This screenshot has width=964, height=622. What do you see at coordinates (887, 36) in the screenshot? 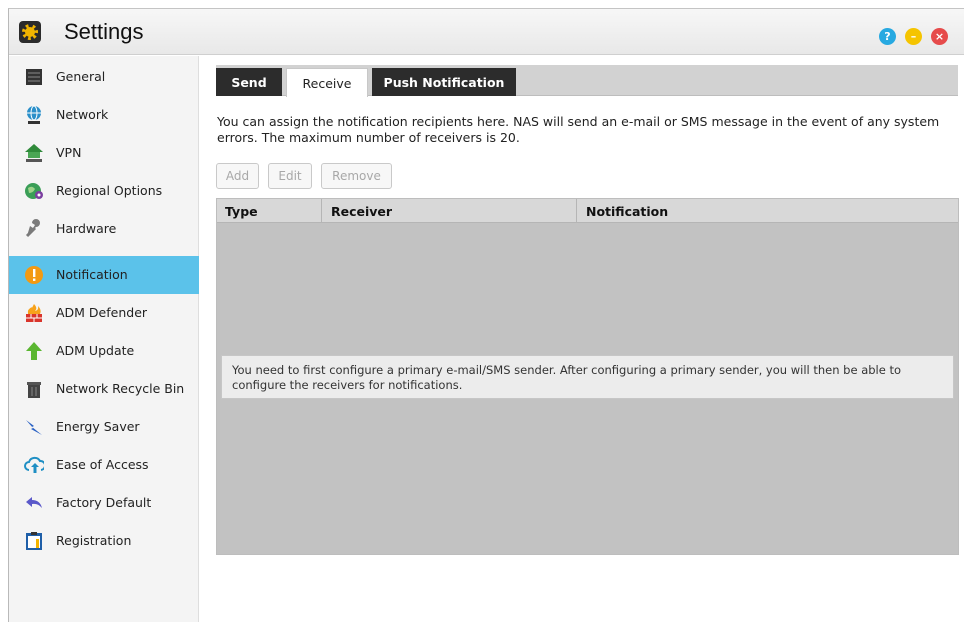
I see `help-button: ?` at bounding box center [887, 36].